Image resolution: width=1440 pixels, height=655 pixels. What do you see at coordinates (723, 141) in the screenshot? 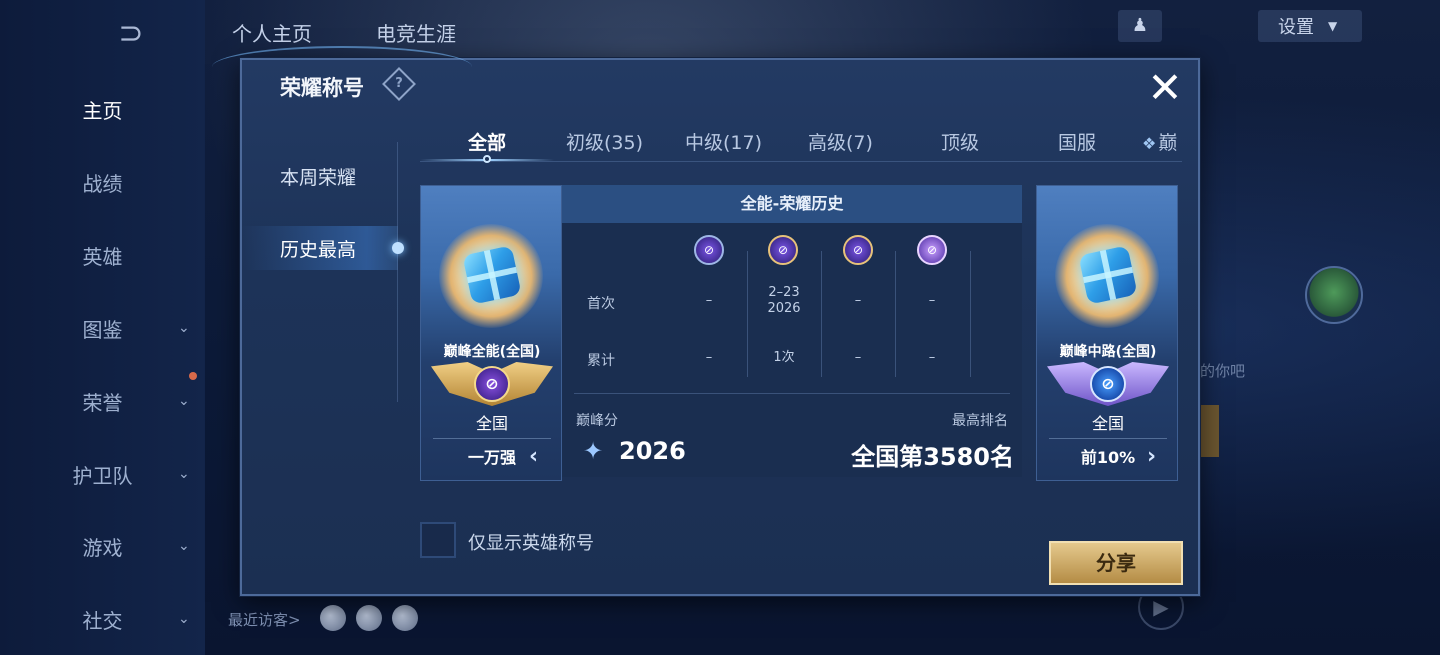
I see `tab-intermediate: 中级(17)` at bounding box center [723, 141].